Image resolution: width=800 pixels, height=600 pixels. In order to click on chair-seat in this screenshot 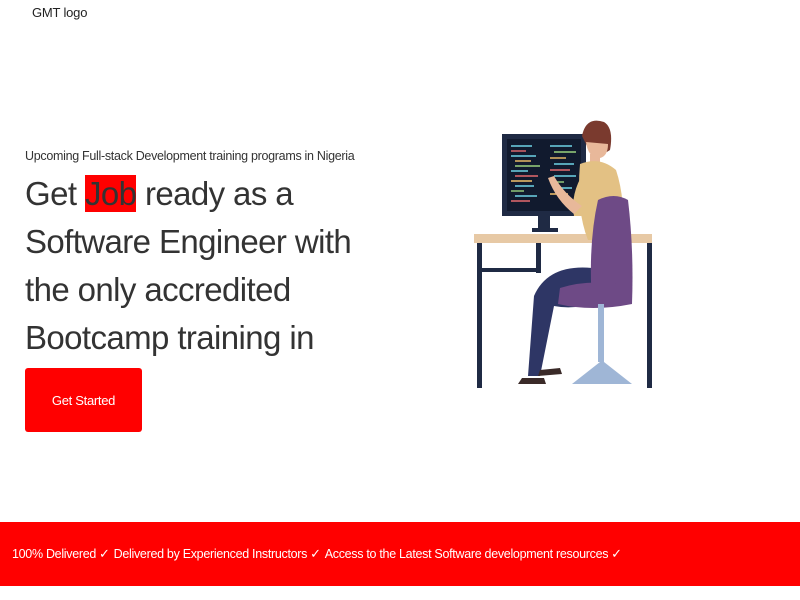, I will do `click(595, 295)`.